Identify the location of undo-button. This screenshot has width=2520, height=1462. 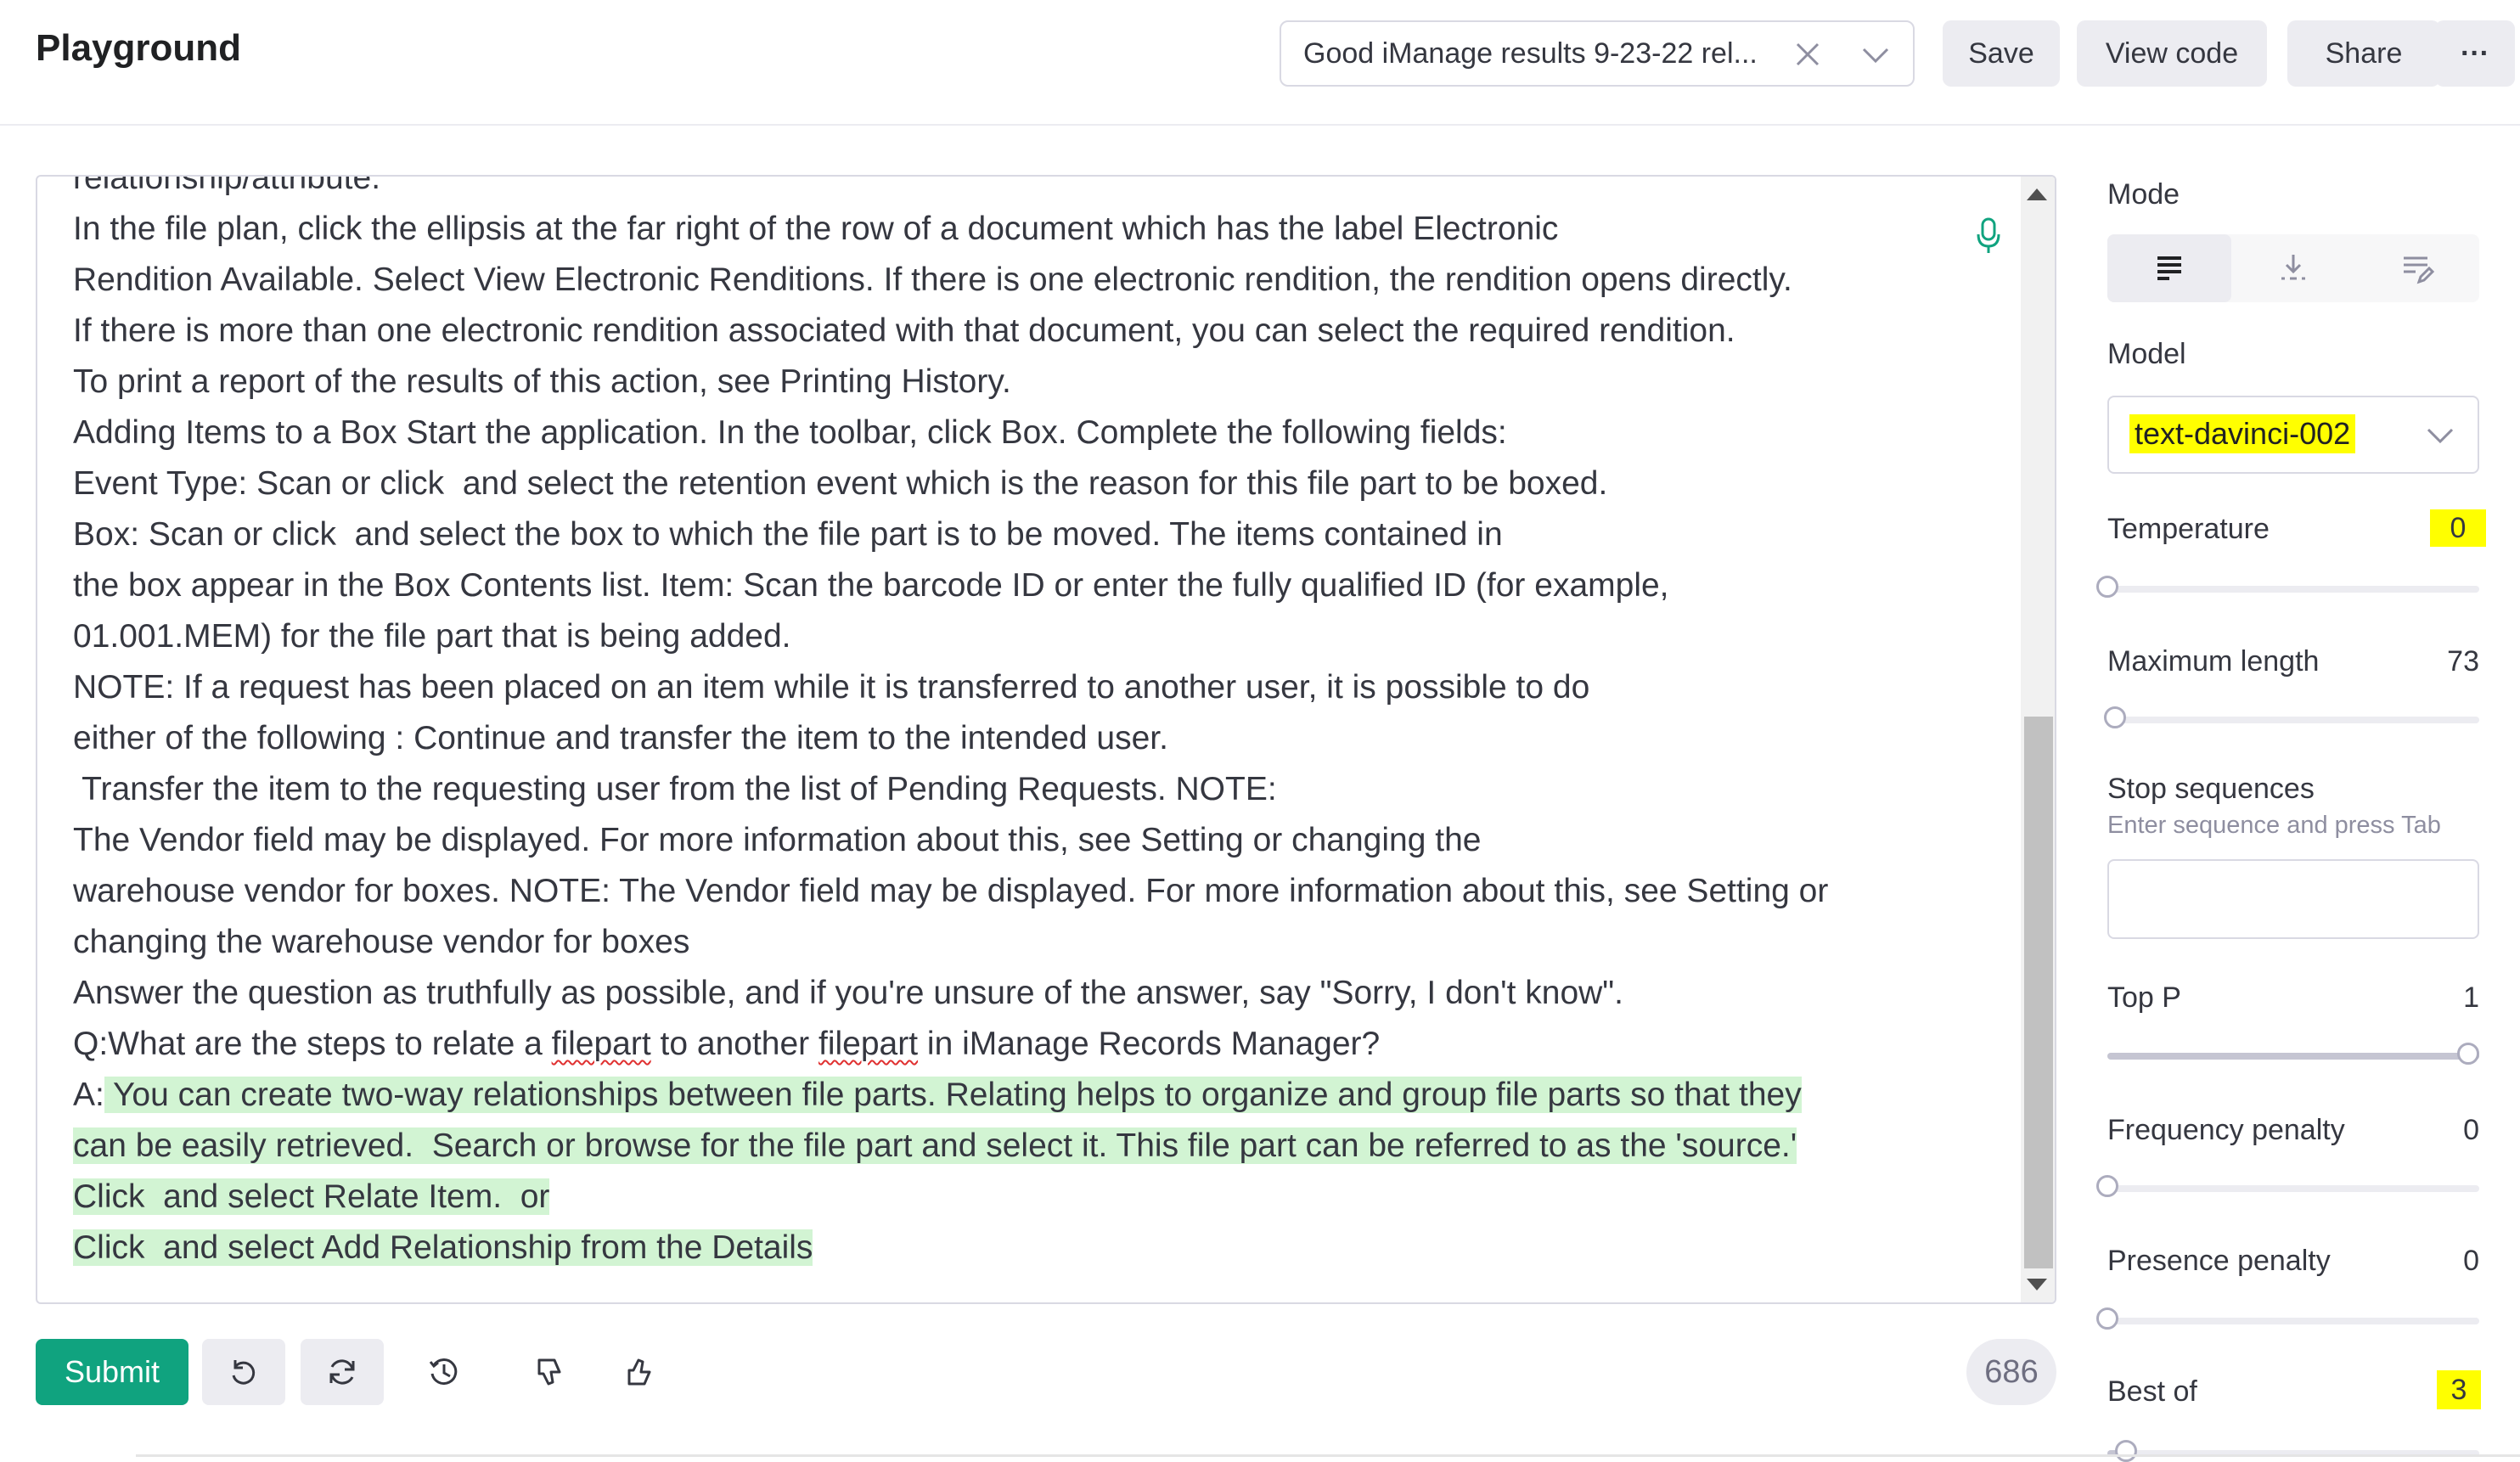
(243, 1372).